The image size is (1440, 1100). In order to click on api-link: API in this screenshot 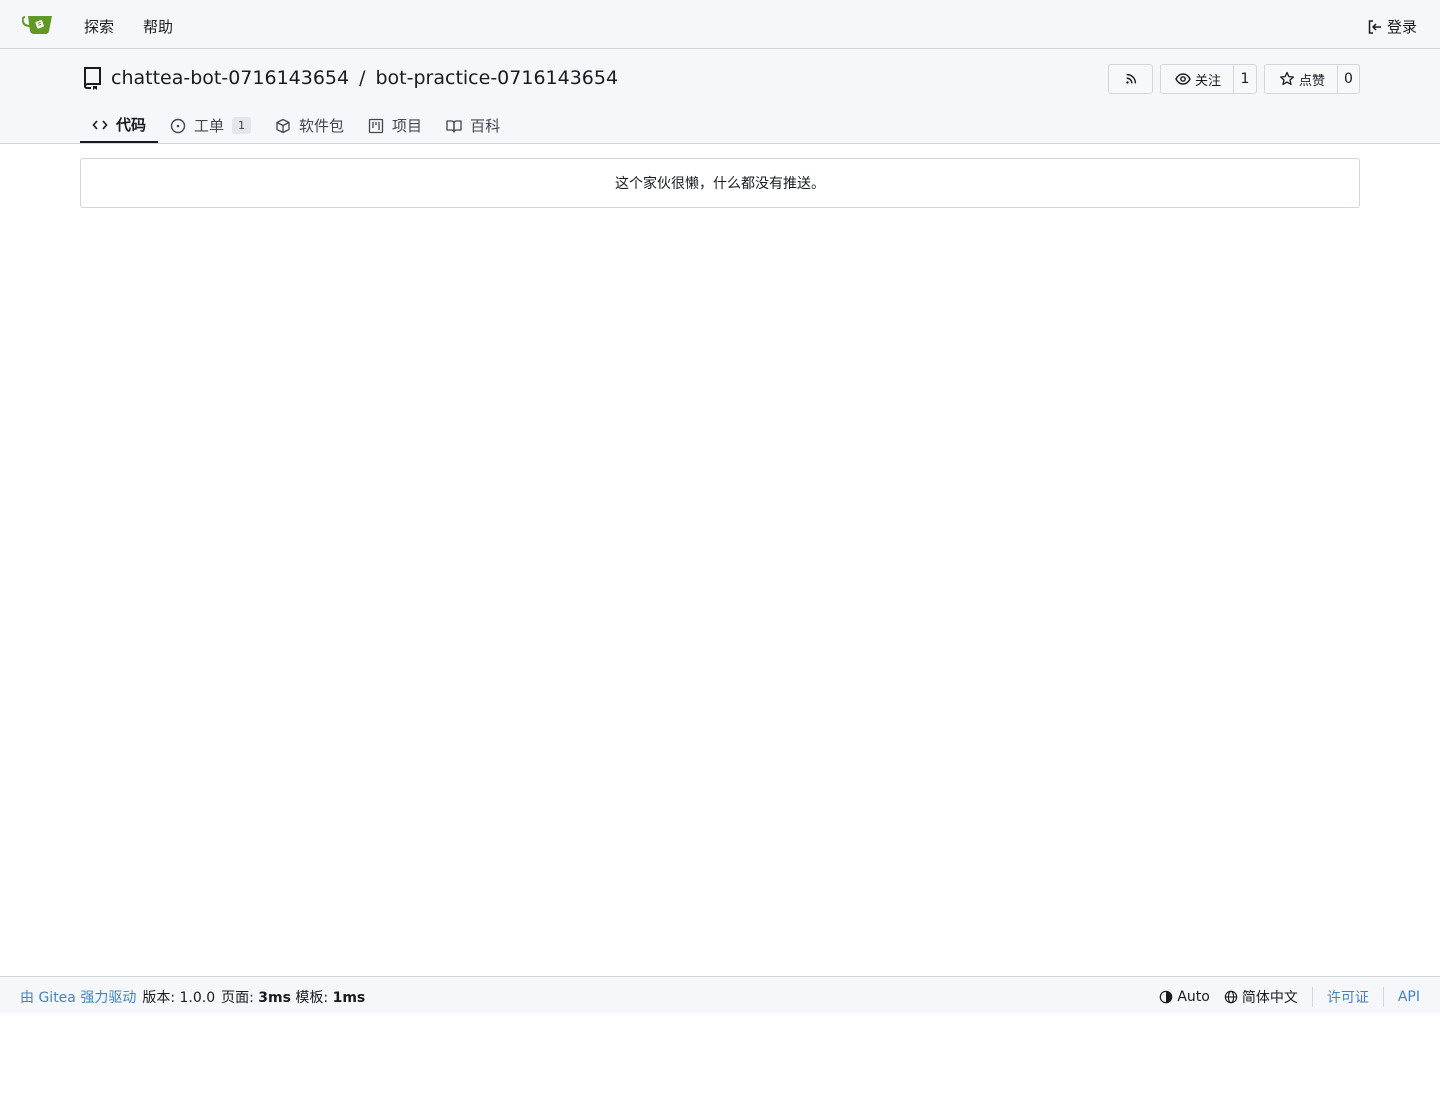, I will do `click(1409, 997)`.